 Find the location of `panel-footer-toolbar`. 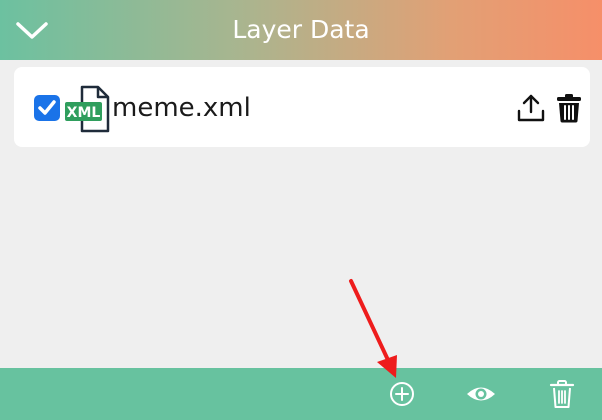

panel-footer-toolbar is located at coordinates (301, 394).